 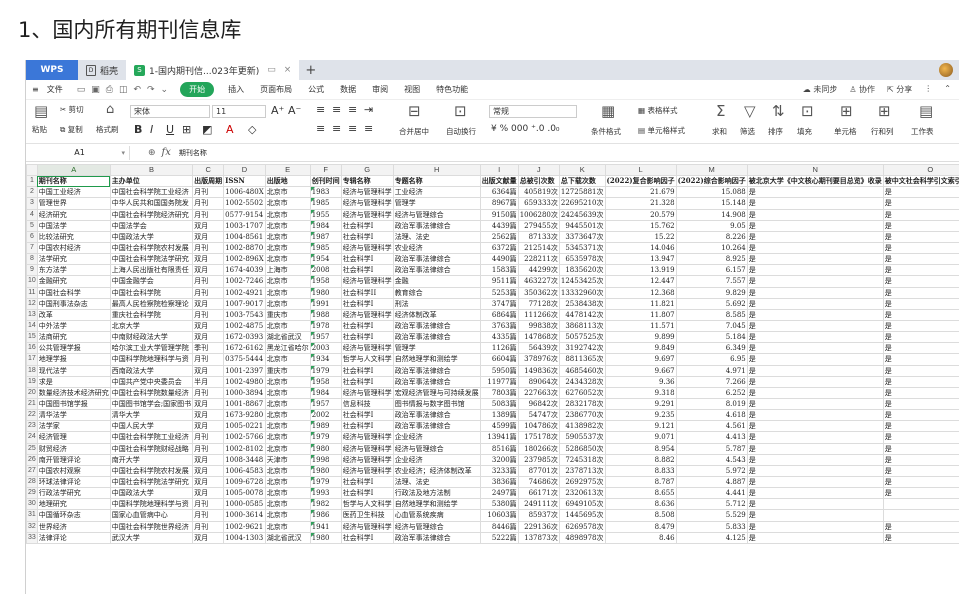 I want to click on cell: 12.368, so click(x=640, y=292).